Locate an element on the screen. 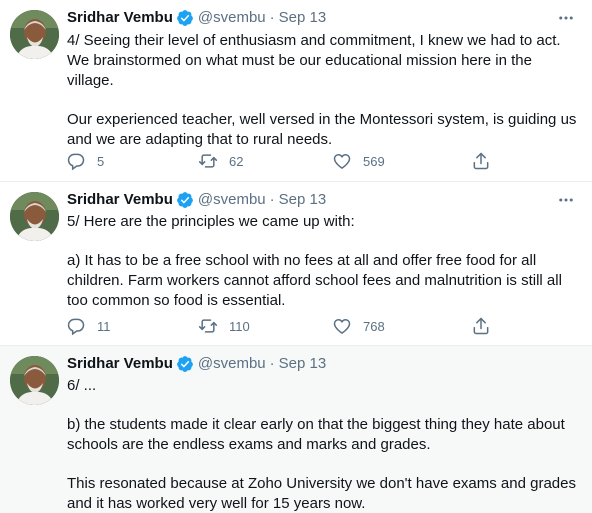  retweet-button: 62 is located at coordinates (220, 161).